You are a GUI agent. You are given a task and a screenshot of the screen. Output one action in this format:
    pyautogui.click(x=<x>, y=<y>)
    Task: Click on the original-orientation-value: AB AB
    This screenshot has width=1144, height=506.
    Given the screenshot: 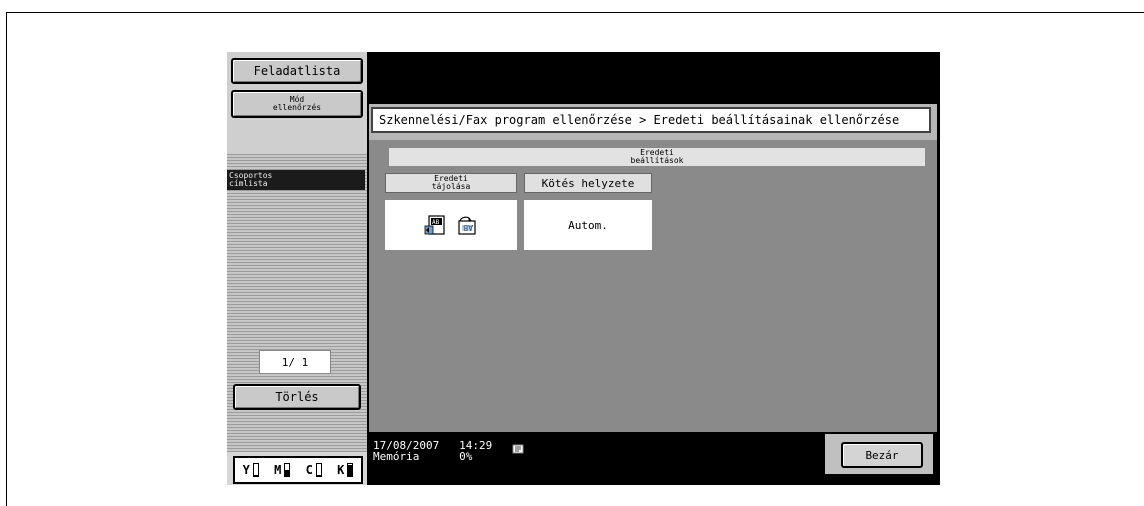 What is the action you would take?
    pyautogui.click(x=451, y=225)
    